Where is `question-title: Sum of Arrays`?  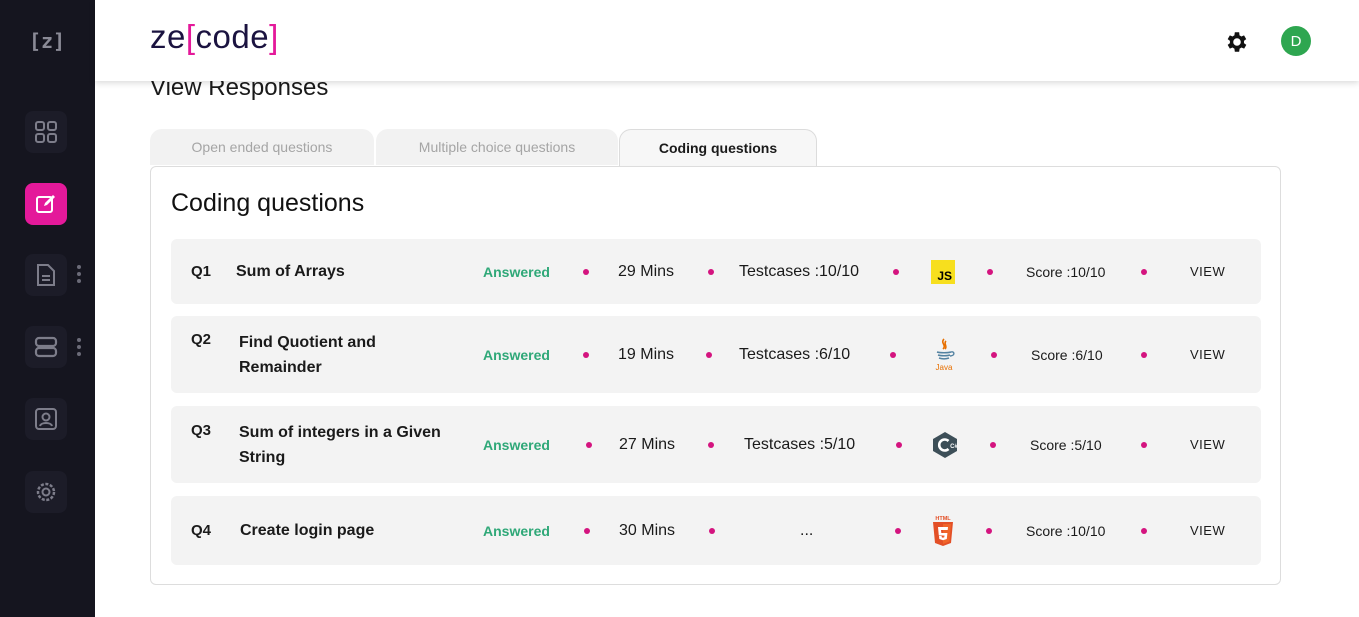
question-title: Sum of Arrays is located at coordinates (290, 271).